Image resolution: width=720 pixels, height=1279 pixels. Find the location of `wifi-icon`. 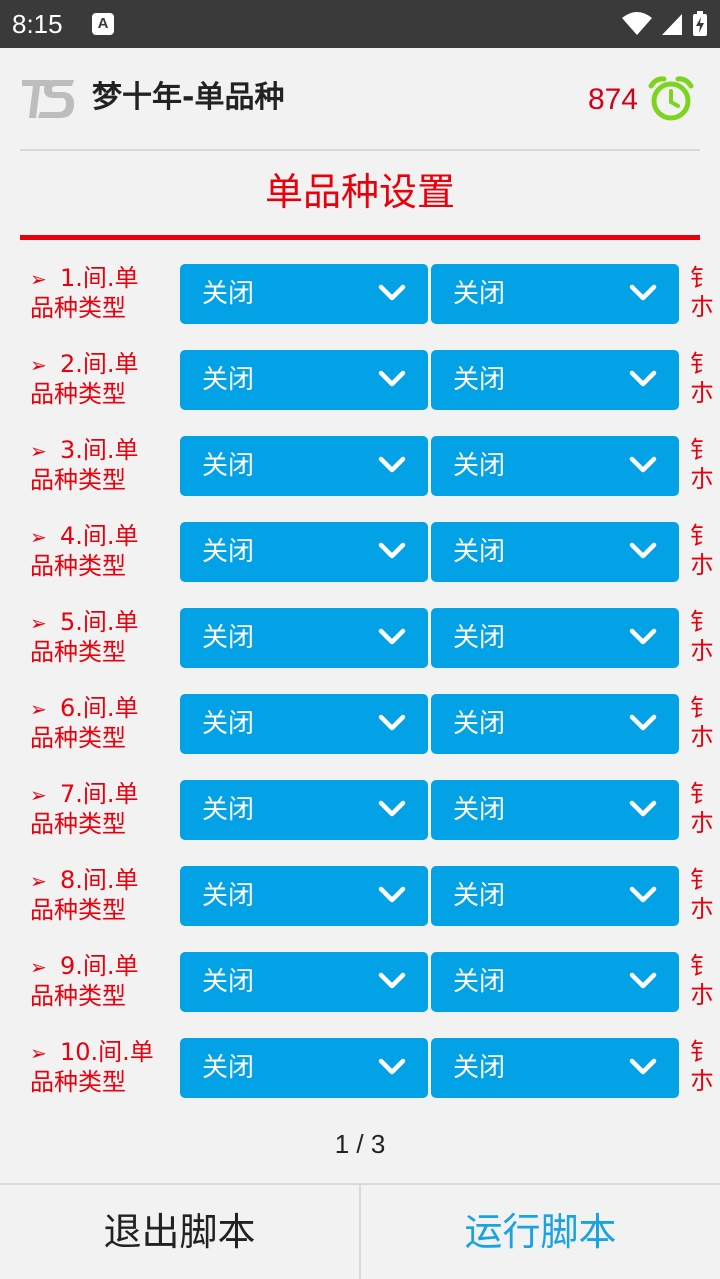

wifi-icon is located at coordinates (637, 23).